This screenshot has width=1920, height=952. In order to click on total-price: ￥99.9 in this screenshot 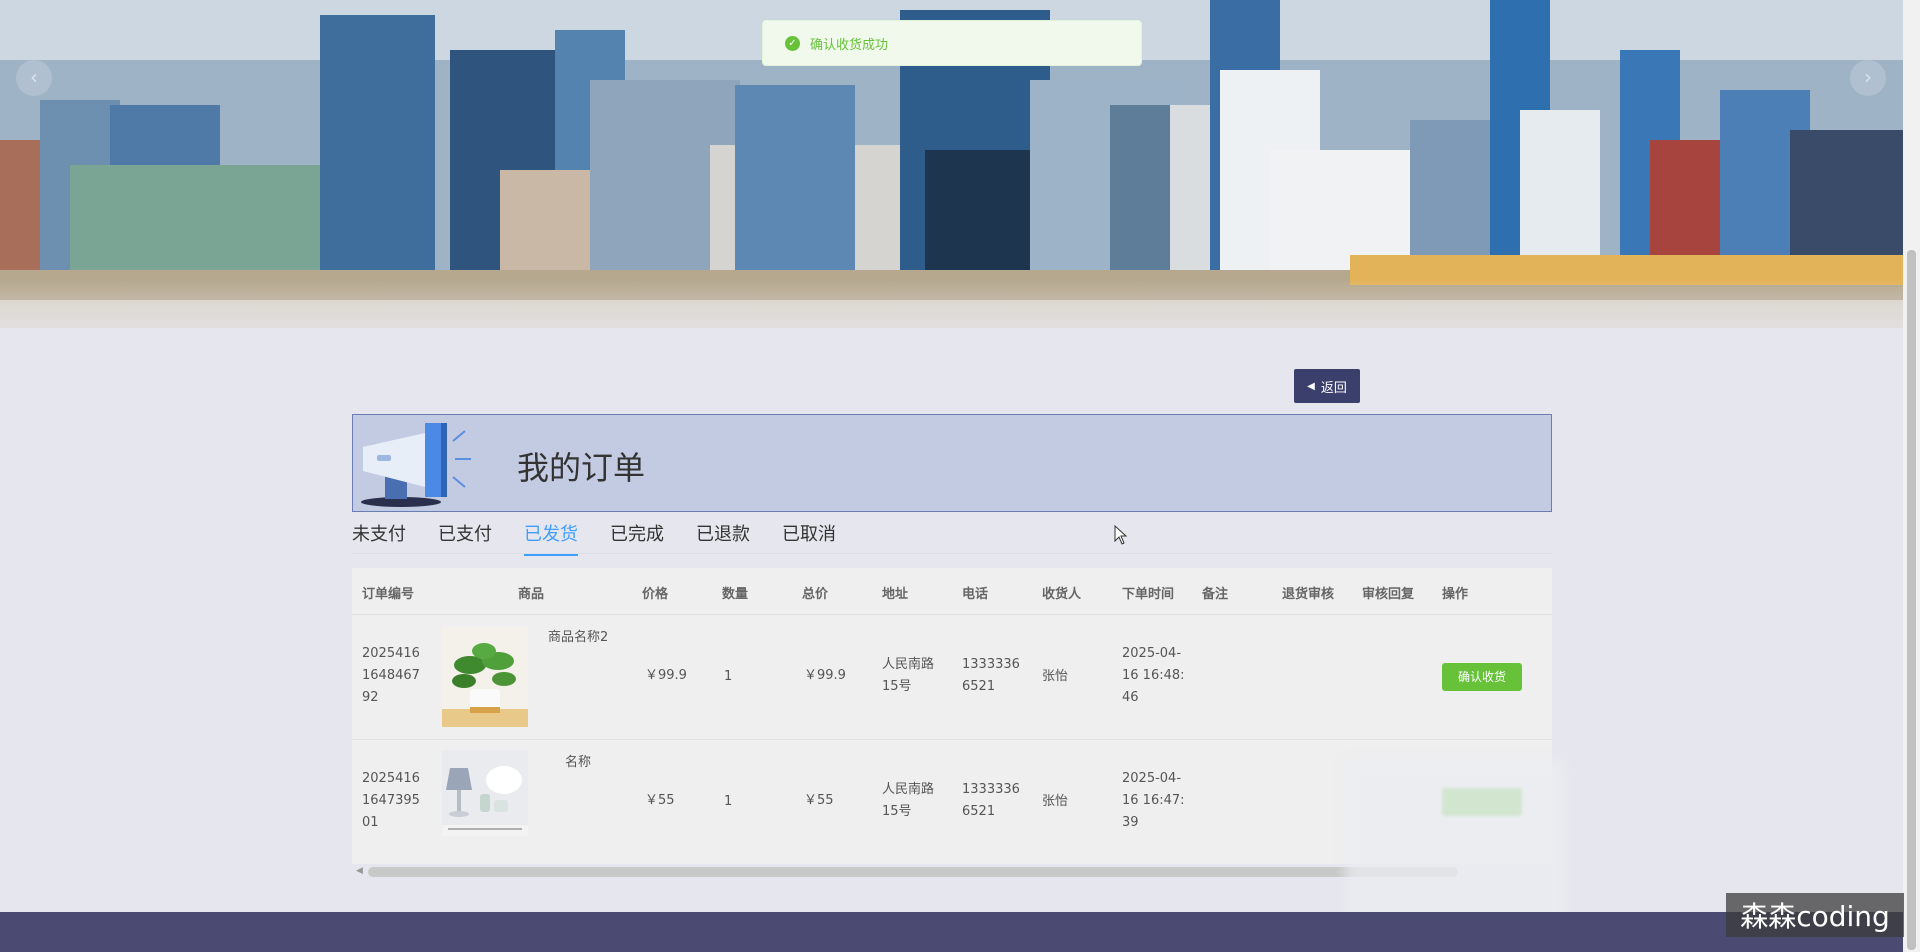, I will do `click(825, 675)`.